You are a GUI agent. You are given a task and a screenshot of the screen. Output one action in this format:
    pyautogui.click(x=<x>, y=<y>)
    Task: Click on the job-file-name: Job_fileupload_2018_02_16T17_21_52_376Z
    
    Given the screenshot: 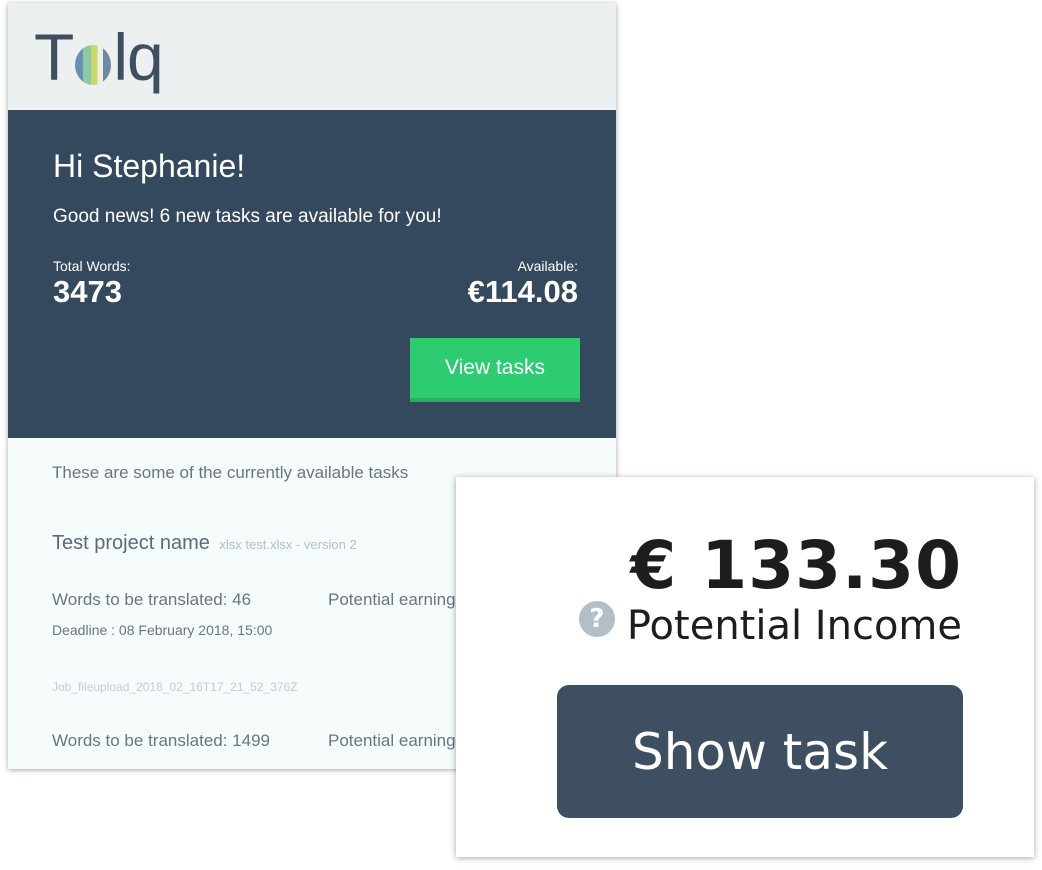 What is the action you would take?
    pyautogui.click(x=175, y=687)
    